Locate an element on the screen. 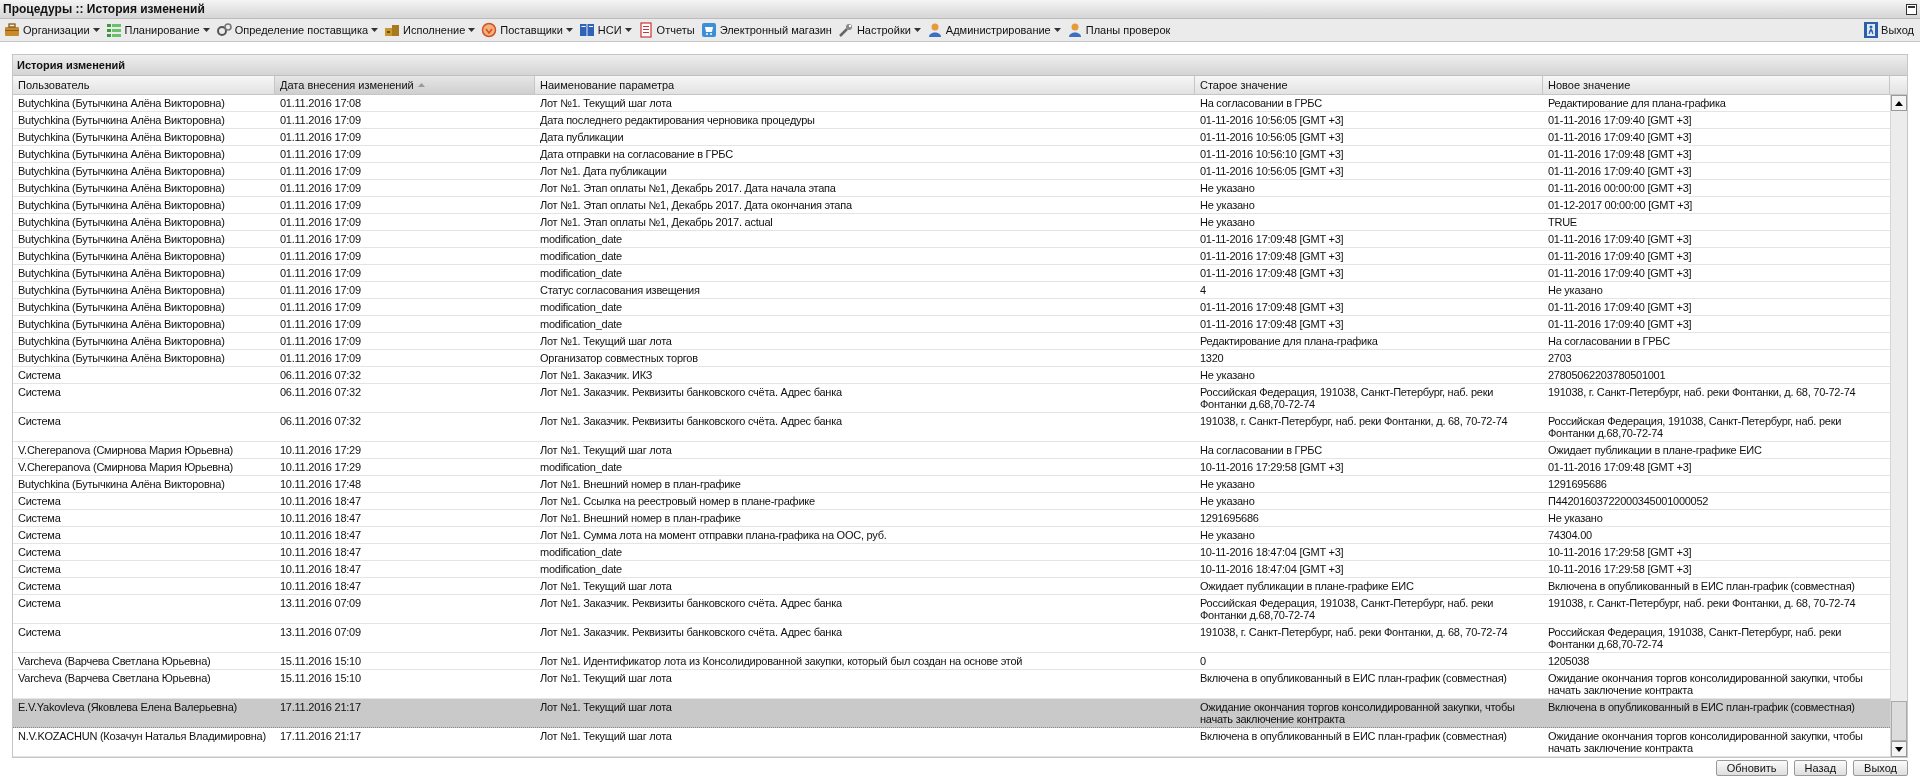 This screenshot has width=1920, height=778. column-header: Наименование параметра is located at coordinates (865, 85).